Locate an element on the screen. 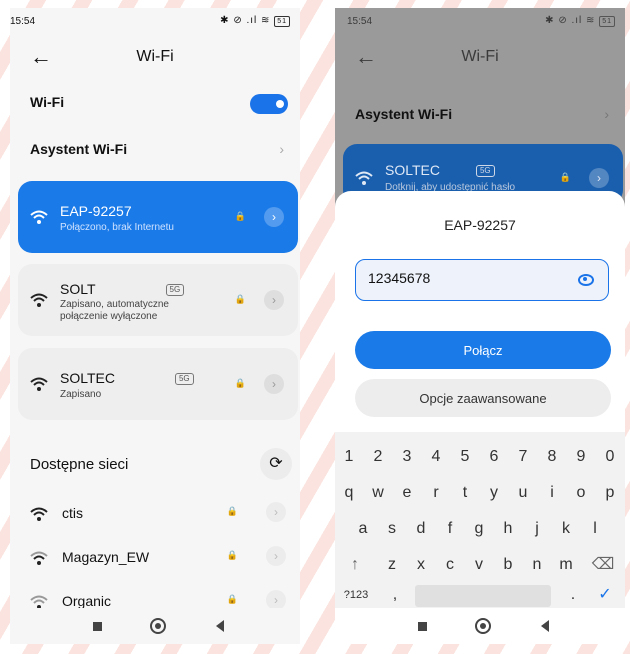 The image size is (630, 654). shift-key-icon: ↑ is located at coordinates (355, 565).